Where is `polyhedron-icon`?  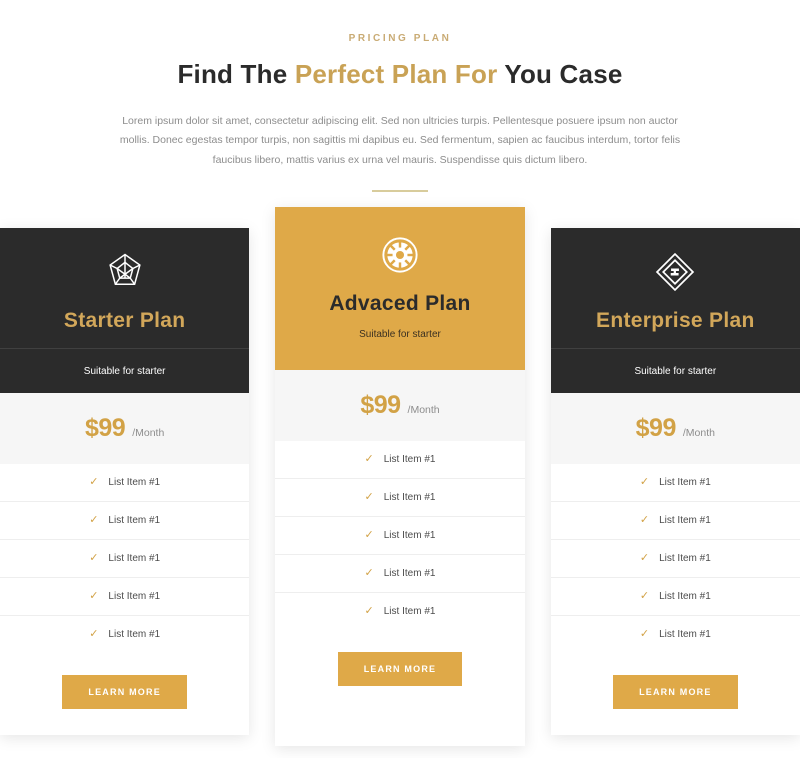 polyhedron-icon is located at coordinates (124, 272).